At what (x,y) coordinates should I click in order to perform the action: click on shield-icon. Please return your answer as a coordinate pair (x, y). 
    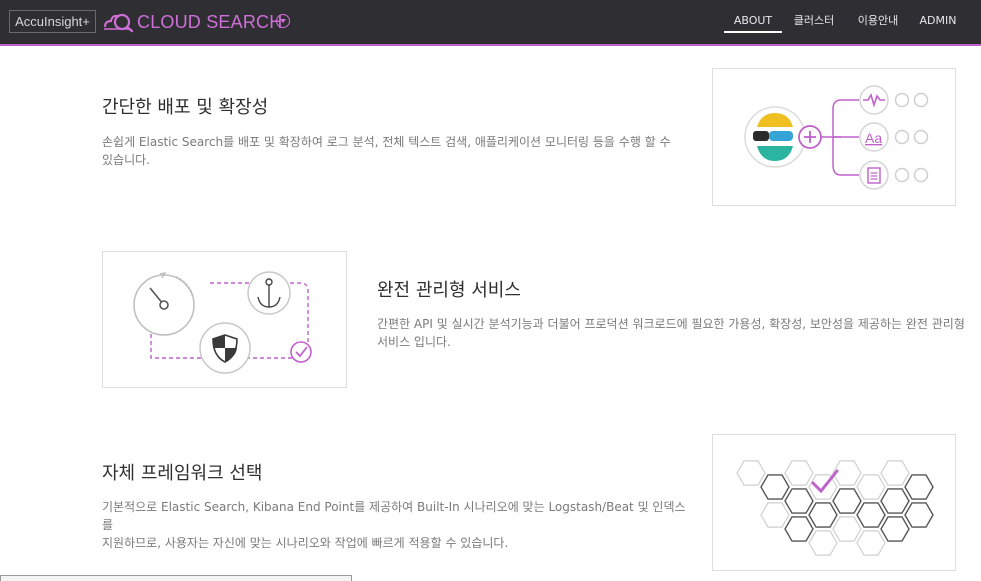
    Looking at the image, I should click on (225, 348).